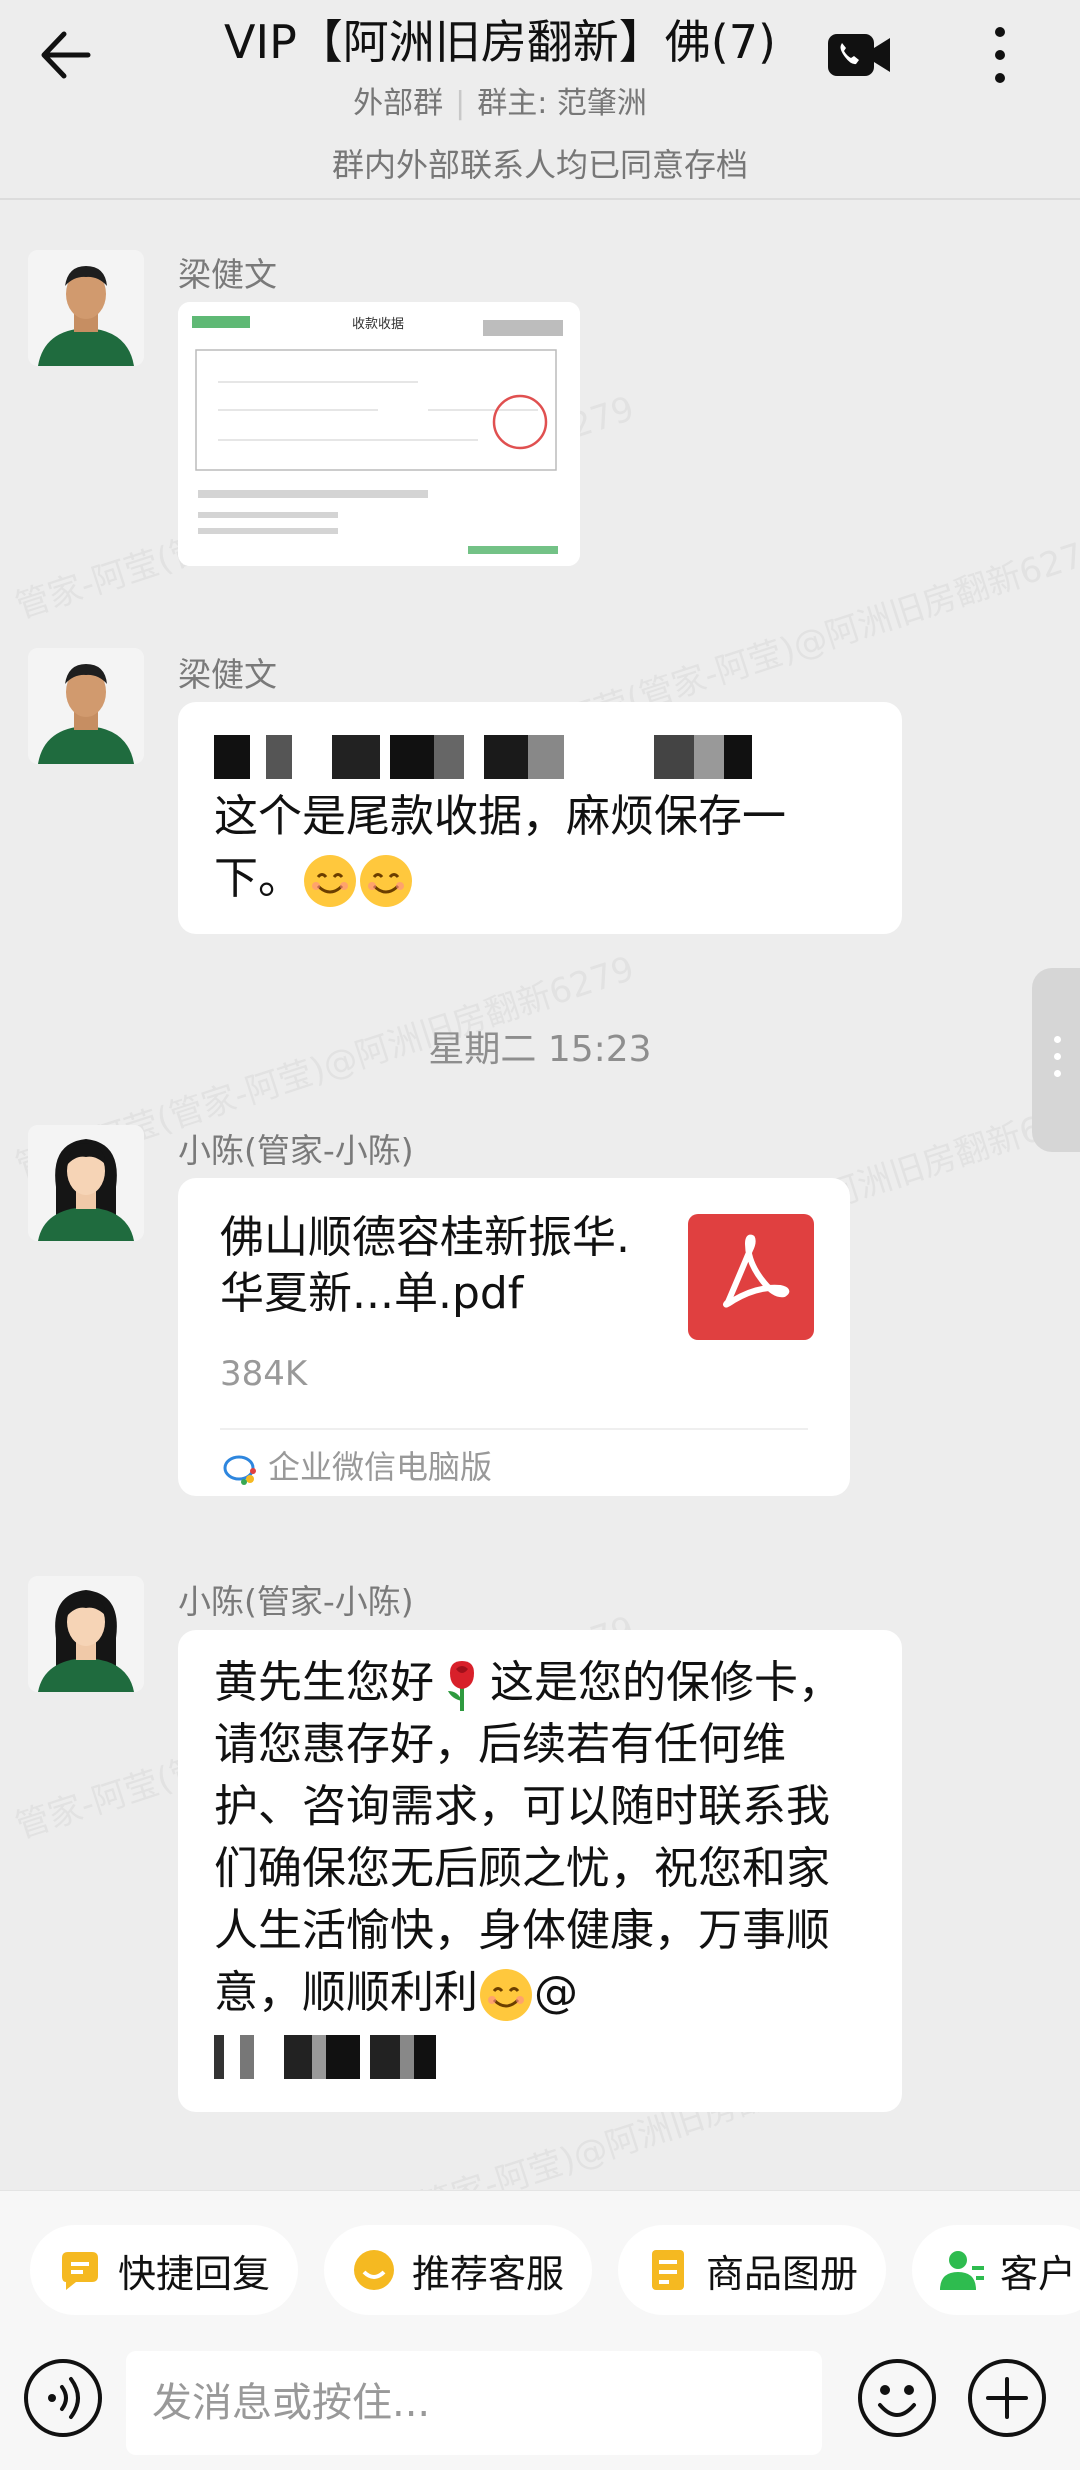 The width and height of the screenshot is (1080, 2470). Describe the element at coordinates (1056, 1060) in the screenshot. I see `side-drawer-handle` at that location.